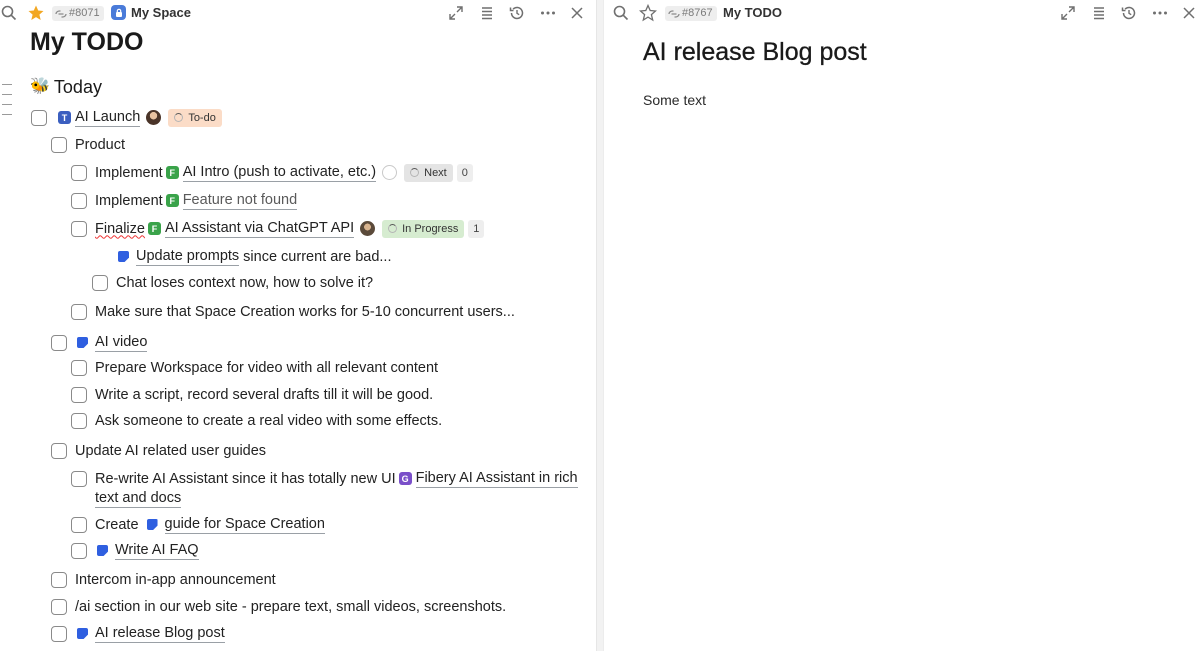 The width and height of the screenshot is (1200, 651). I want to click on entity-id: #8767, so click(697, 13).